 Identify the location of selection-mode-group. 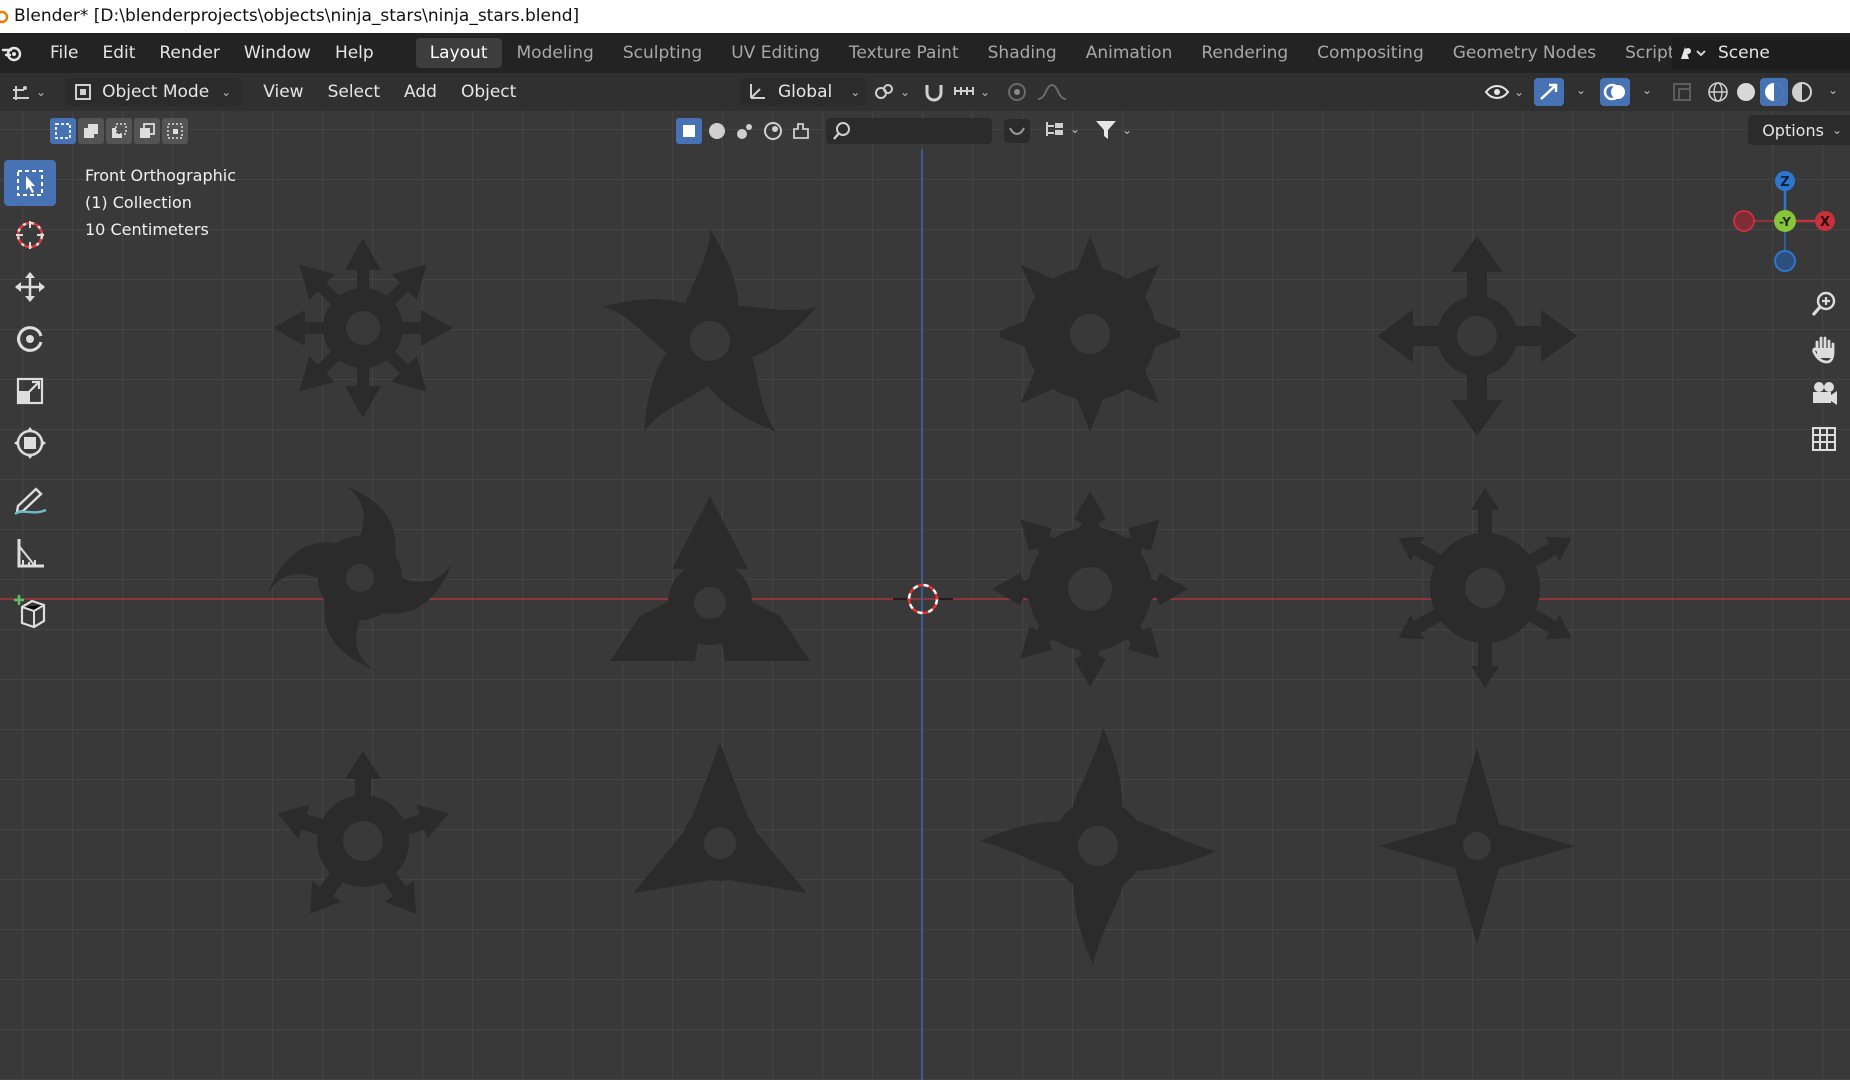
(119, 131).